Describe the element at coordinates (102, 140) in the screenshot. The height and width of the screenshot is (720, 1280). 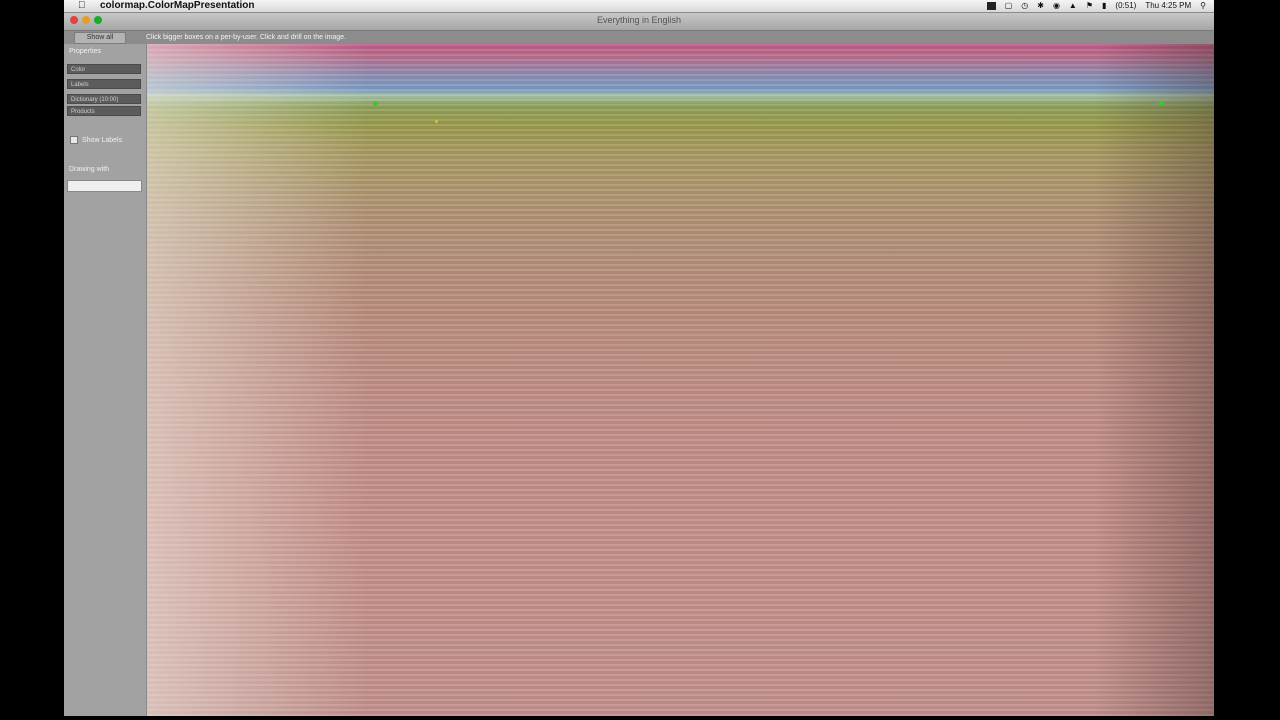
I see `show-labels-label: Show Labels` at that location.